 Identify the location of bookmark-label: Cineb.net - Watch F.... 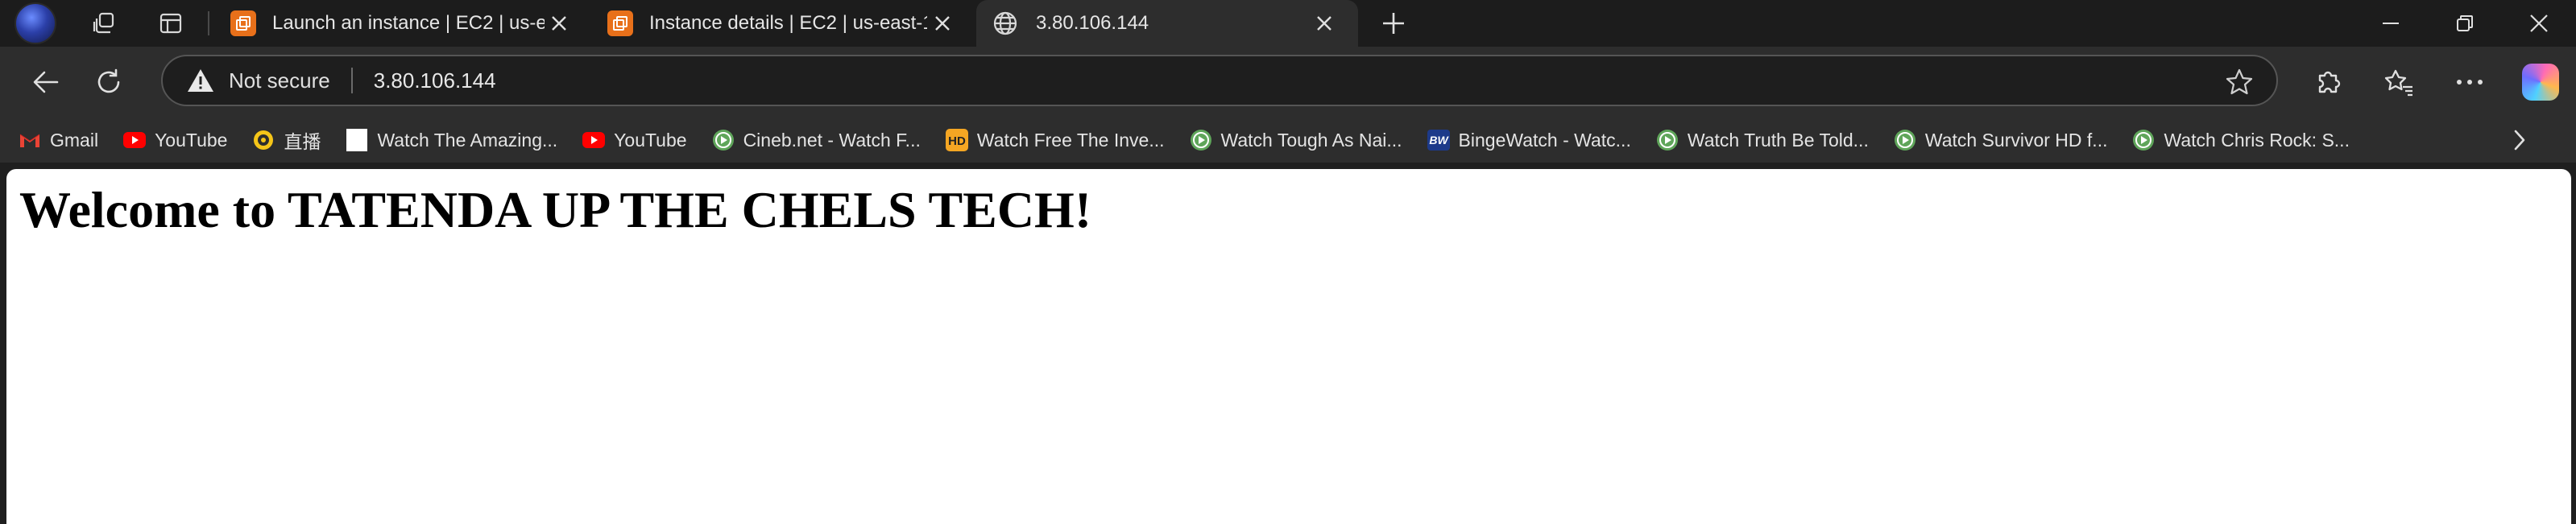
(832, 140).